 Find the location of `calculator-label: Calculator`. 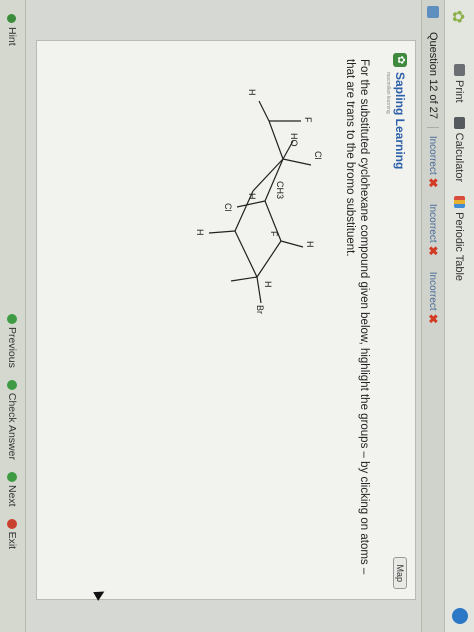

calculator-label: Calculator is located at coordinates (459, 157).